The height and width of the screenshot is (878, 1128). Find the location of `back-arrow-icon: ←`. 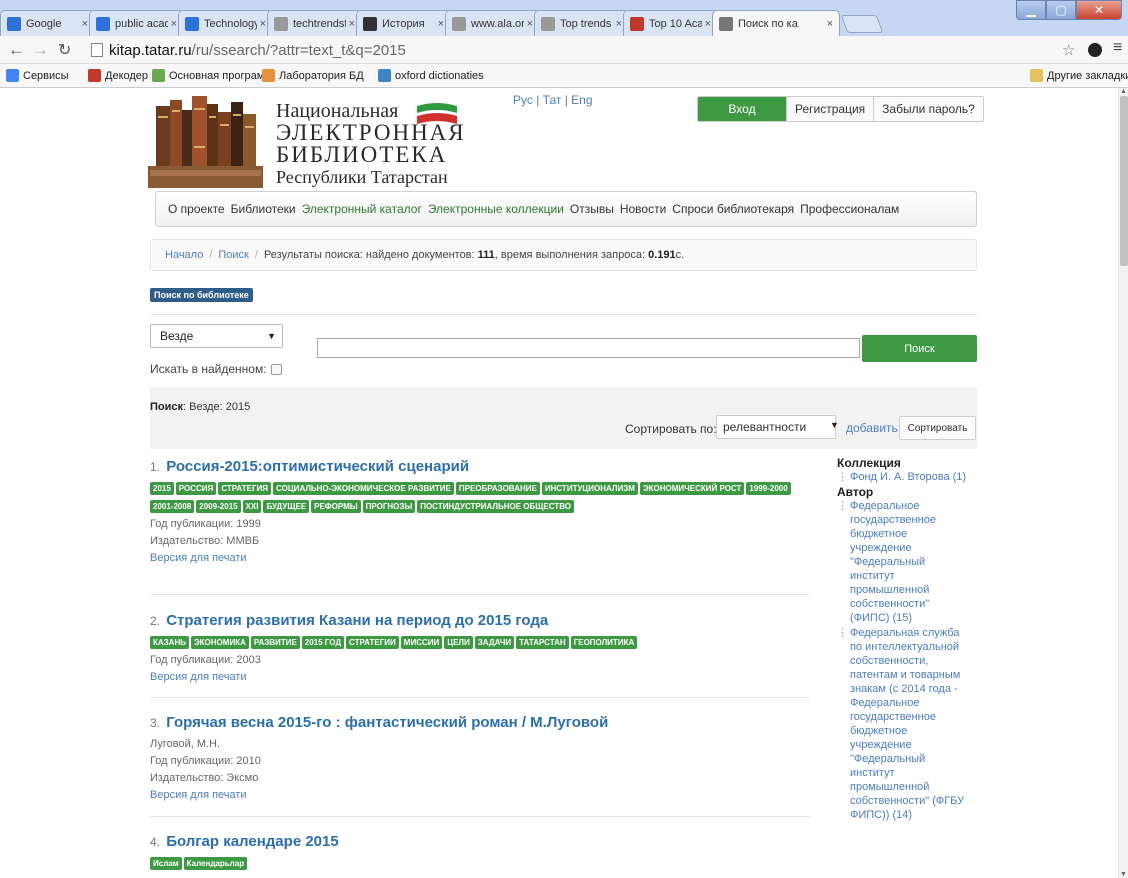

back-arrow-icon: ← is located at coordinates (16, 50).